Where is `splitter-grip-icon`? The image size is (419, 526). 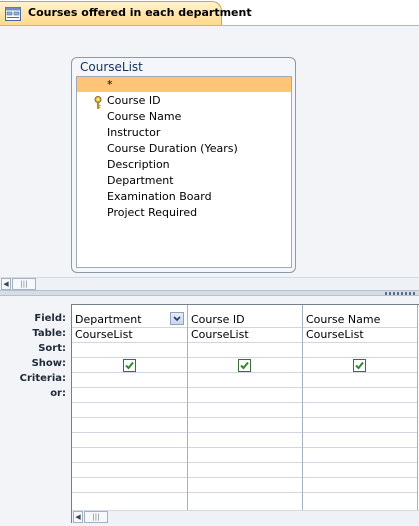 splitter-grip-icon is located at coordinates (401, 293).